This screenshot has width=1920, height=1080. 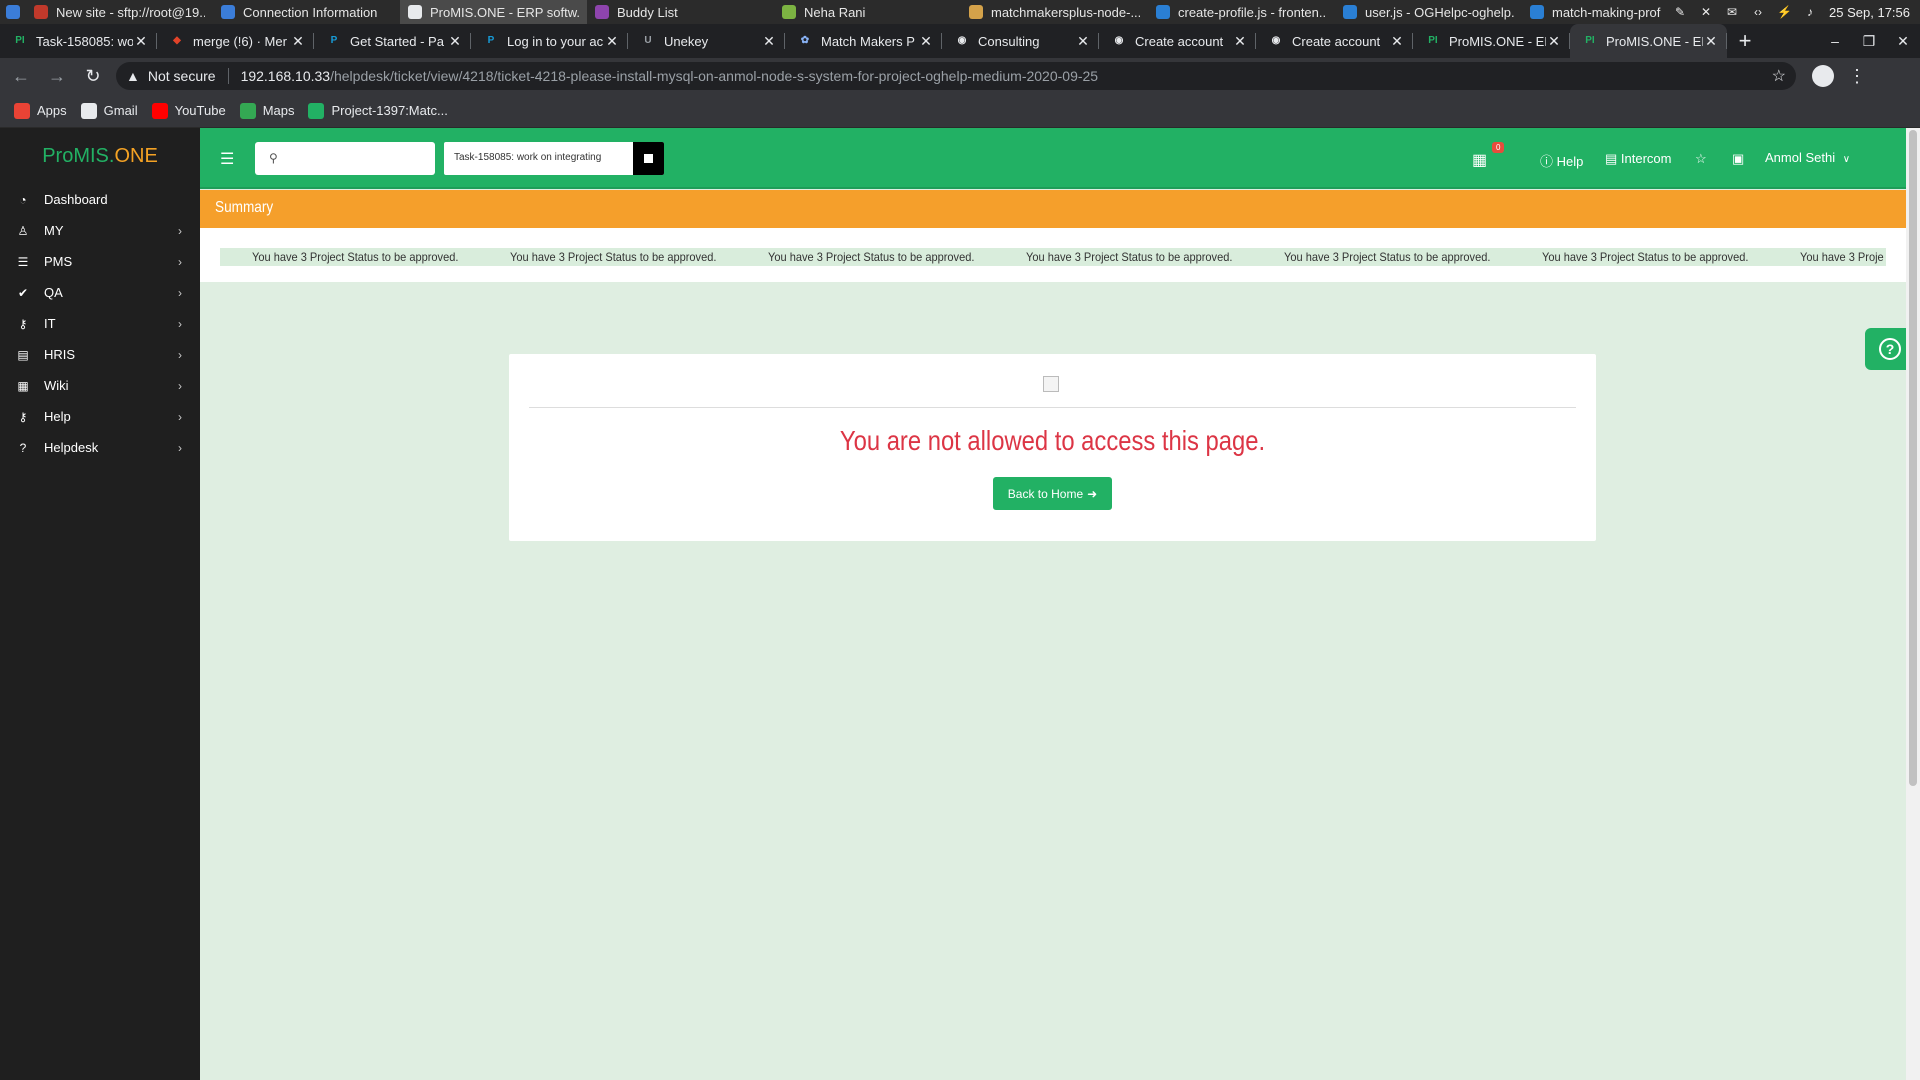 I want to click on close-window-icon: ✕, so click(x=1903, y=41).